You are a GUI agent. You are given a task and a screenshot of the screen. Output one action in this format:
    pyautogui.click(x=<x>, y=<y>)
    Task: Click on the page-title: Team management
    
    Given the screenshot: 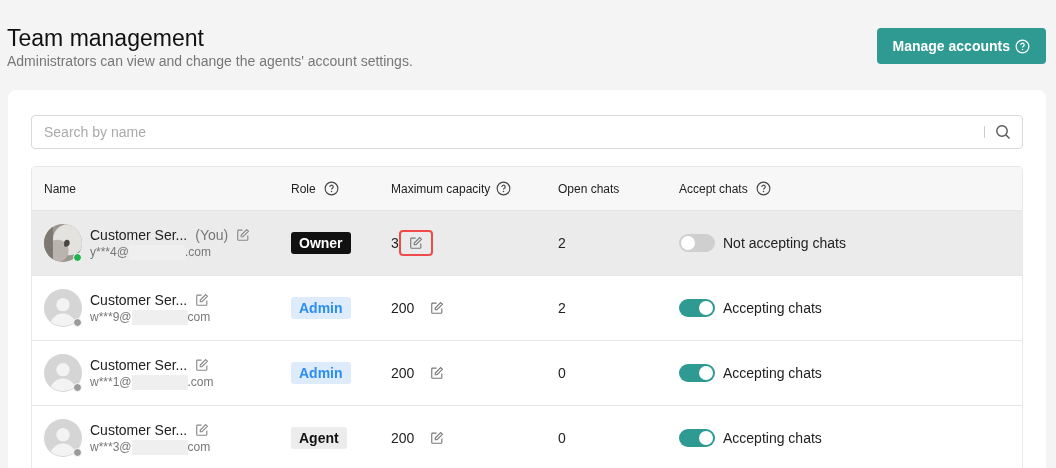 What is the action you would take?
    pyautogui.click(x=106, y=38)
    